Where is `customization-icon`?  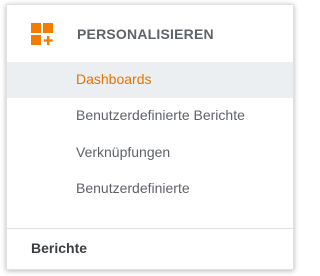 customization-icon is located at coordinates (42, 34).